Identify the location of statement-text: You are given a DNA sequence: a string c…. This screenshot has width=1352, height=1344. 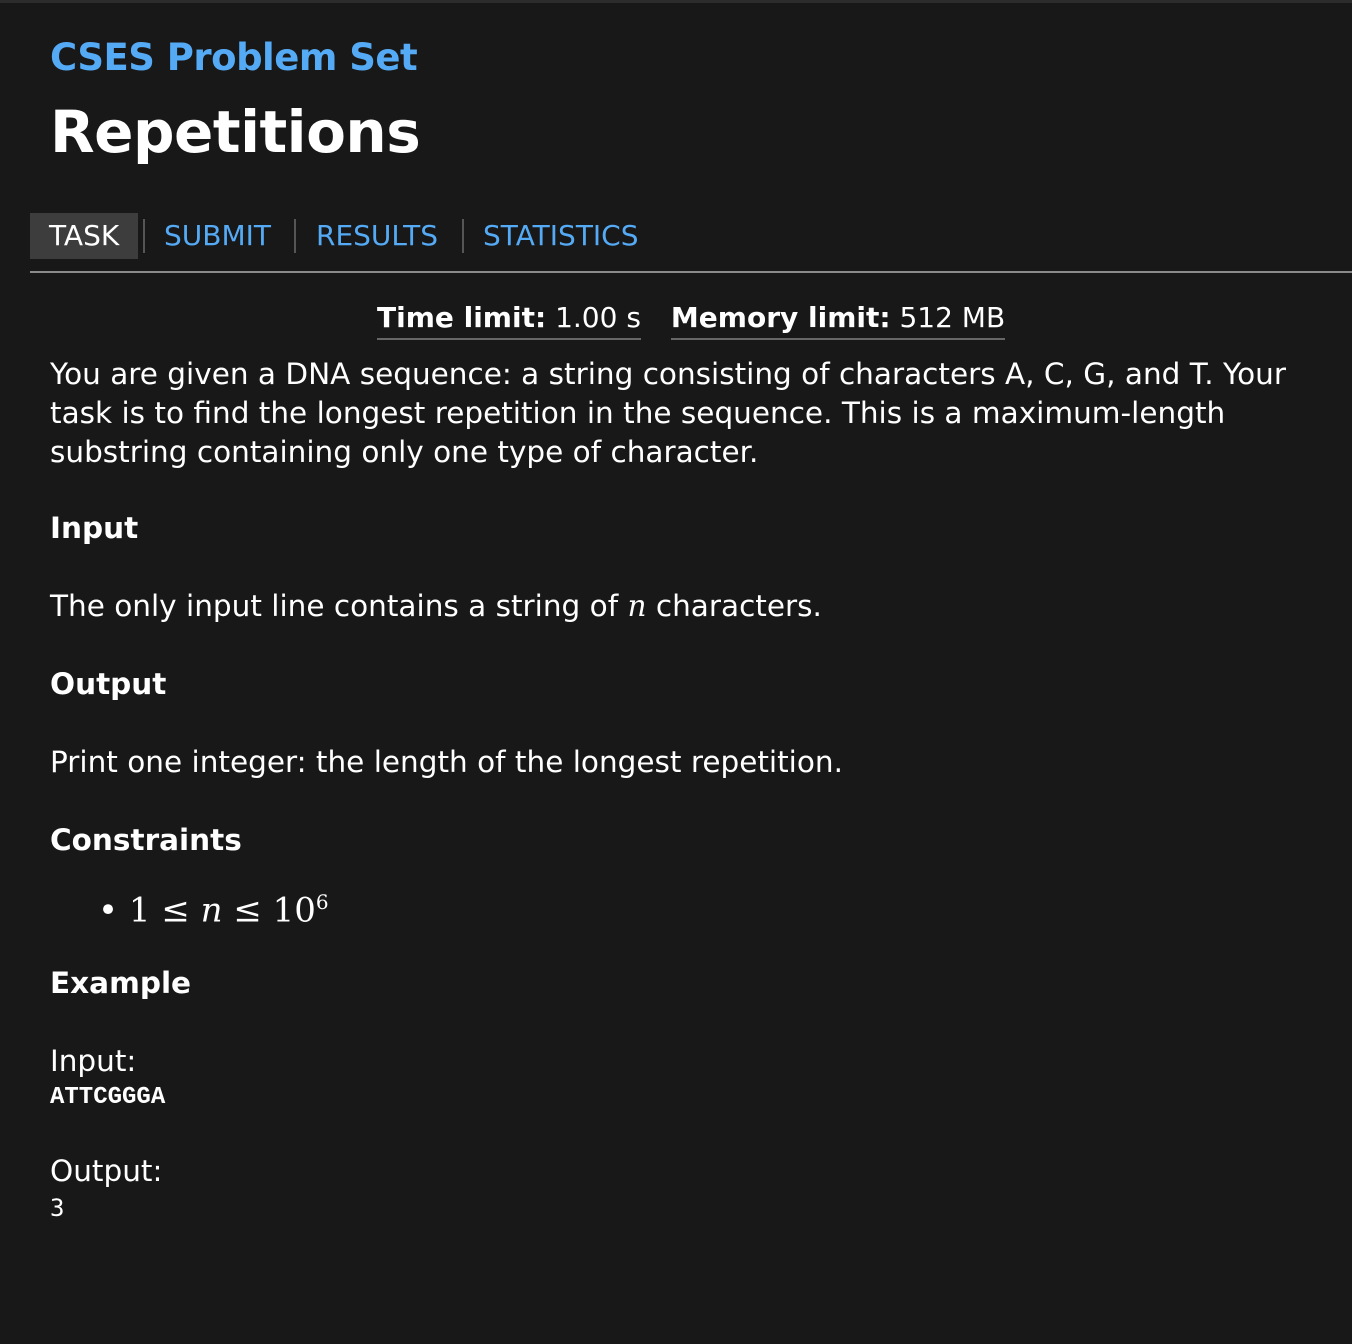
(668, 413).